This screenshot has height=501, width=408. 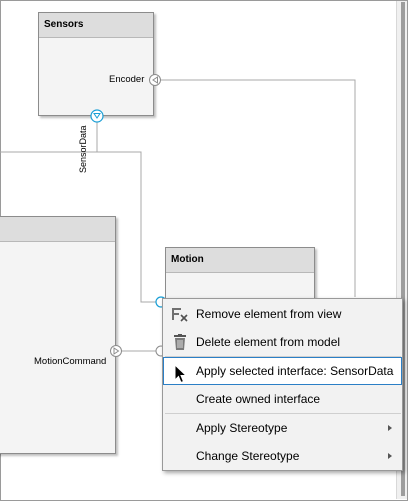 What do you see at coordinates (70, 361) in the screenshot?
I see `motioncommand-port-label: MotionCommand` at bounding box center [70, 361].